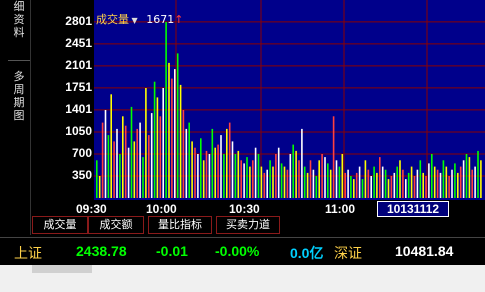 This screenshot has height=292, width=485. I want to click on y-tick-label: 1050, so click(78, 131).